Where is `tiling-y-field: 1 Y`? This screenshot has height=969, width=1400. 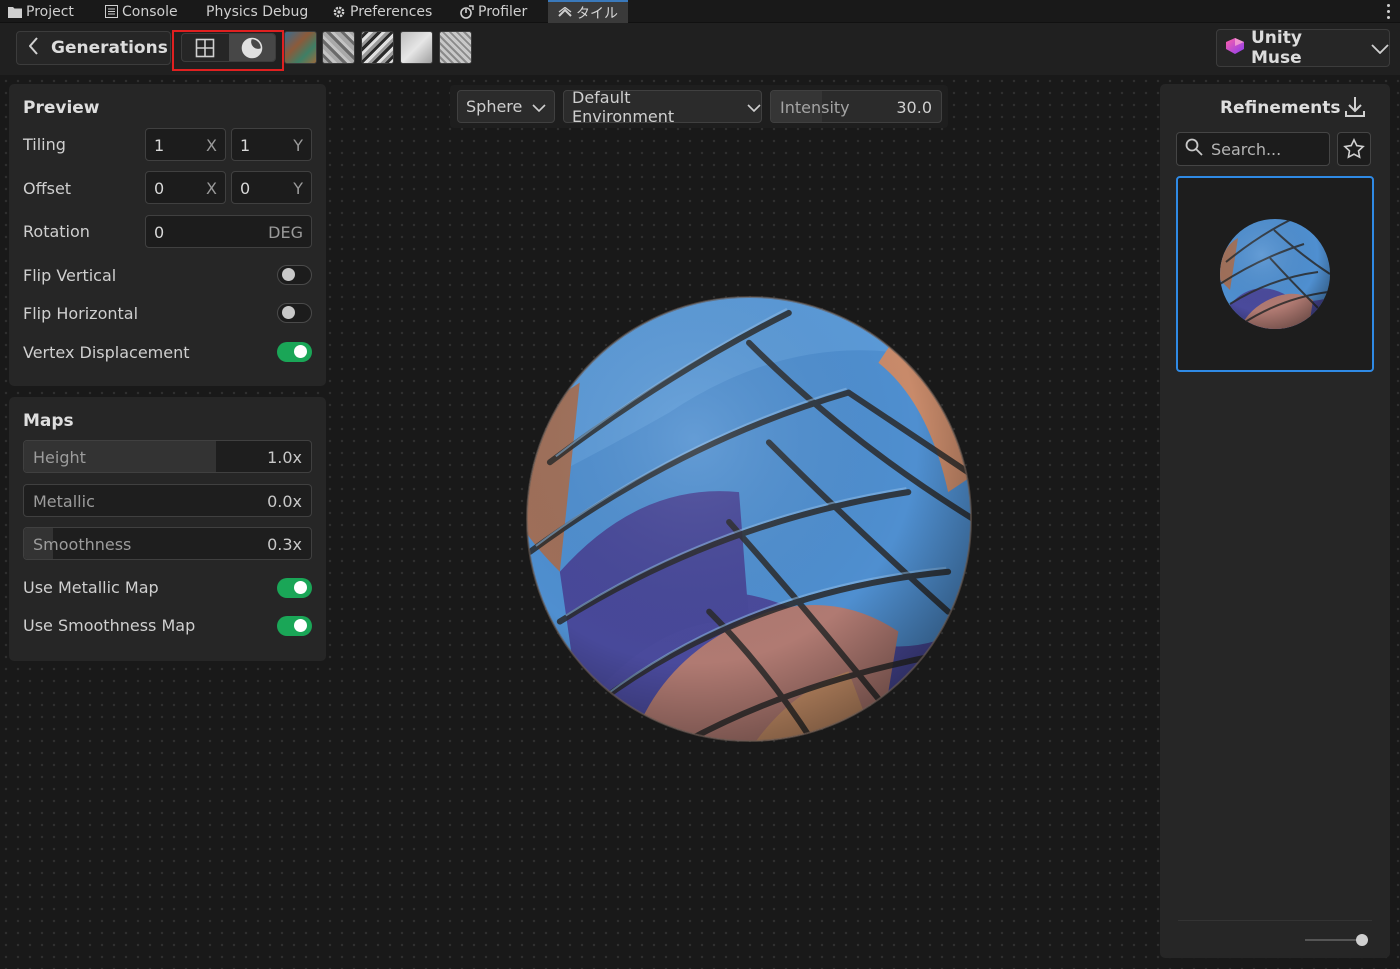
tiling-y-field: 1 Y is located at coordinates (271, 144).